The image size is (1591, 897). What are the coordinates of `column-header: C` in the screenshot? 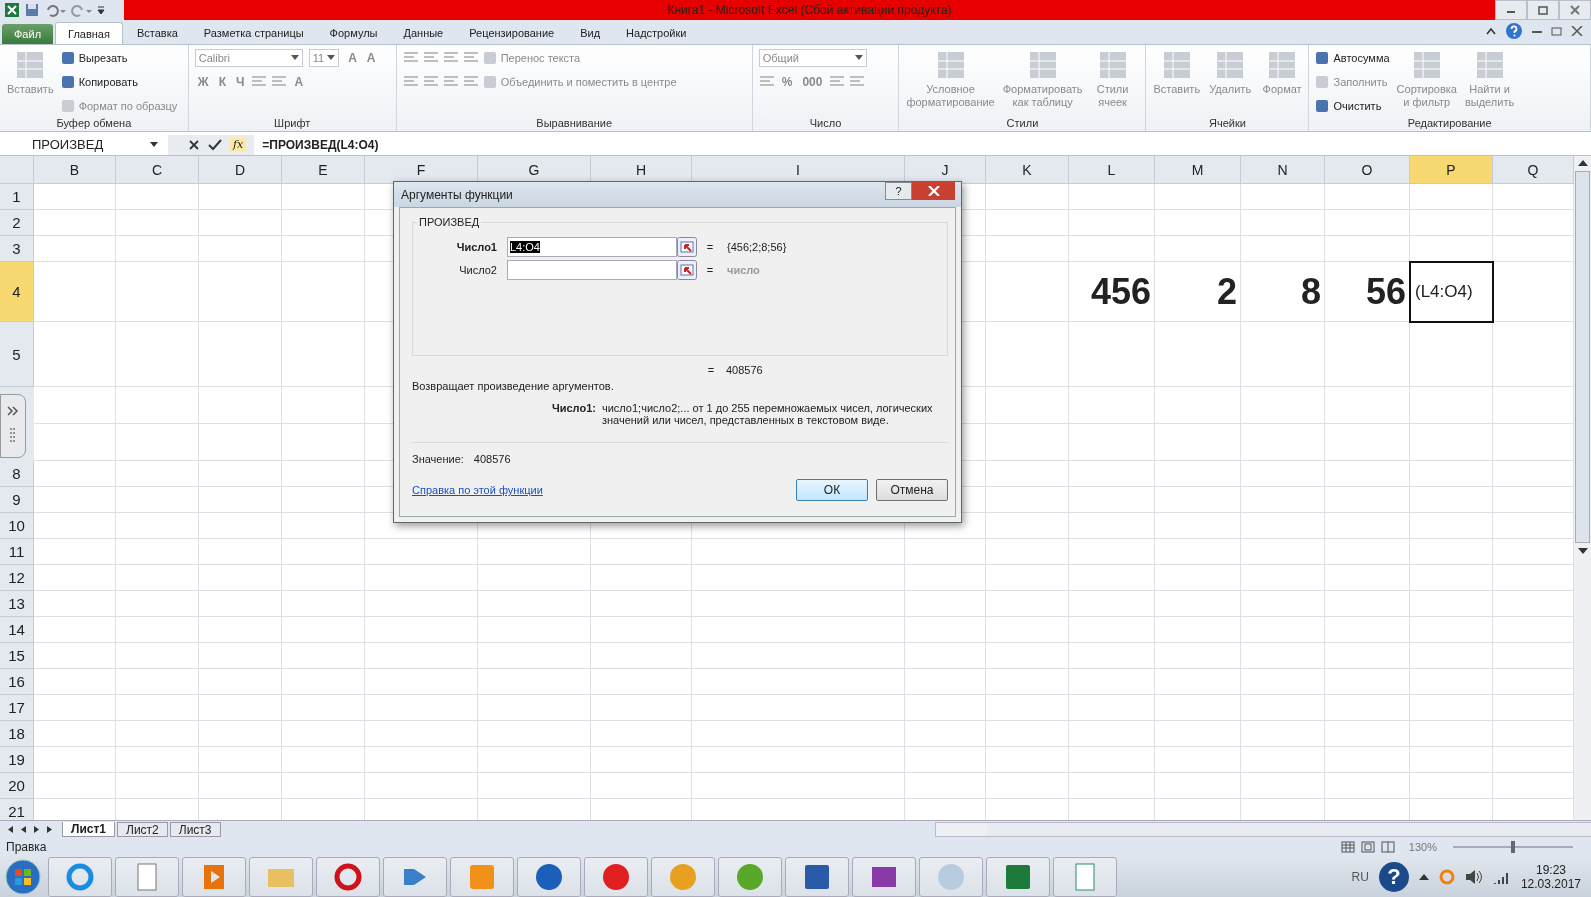 It's located at (157, 170).